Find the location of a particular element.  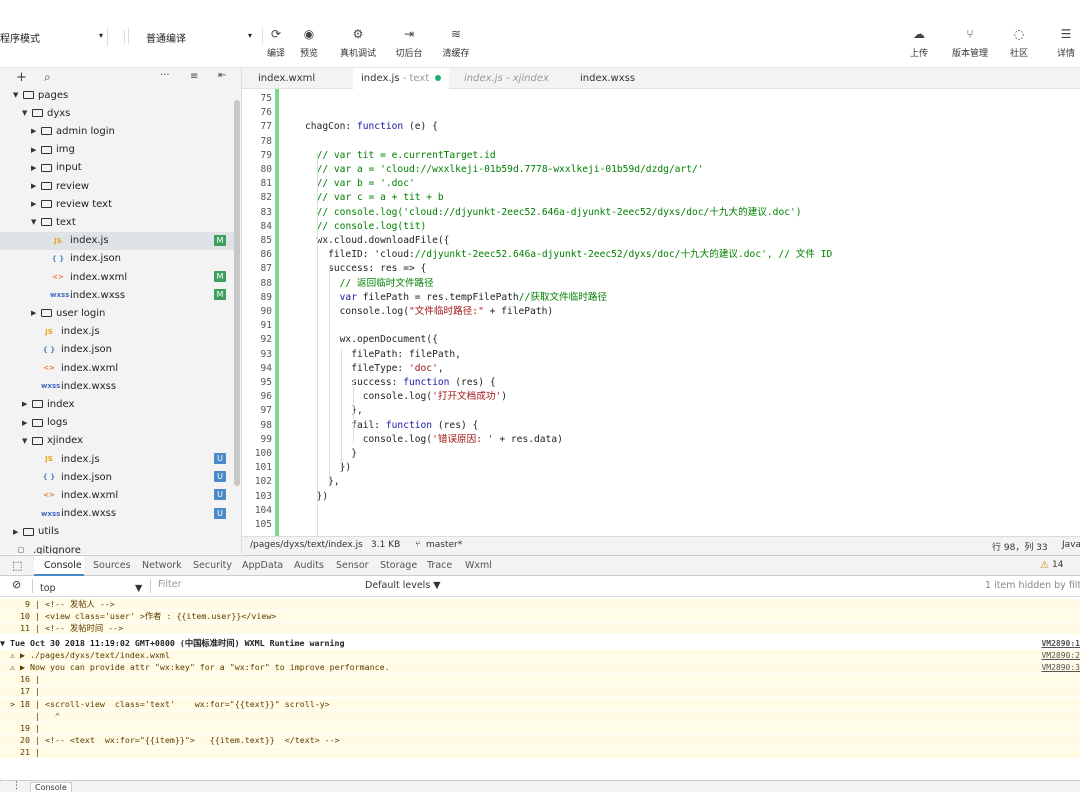

bottom-console-tab: Console is located at coordinates (51, 787).